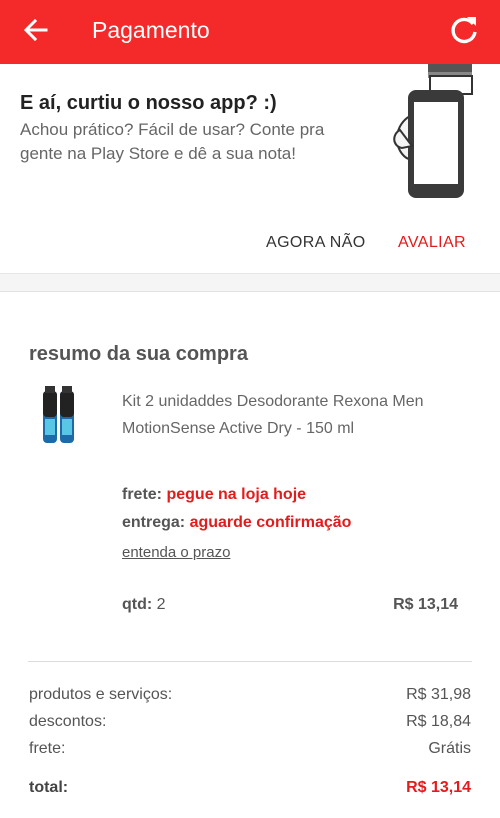 This screenshot has width=500, height=818. Describe the element at coordinates (438, 787) in the screenshot. I see `total-value: R$ 13,14` at that location.